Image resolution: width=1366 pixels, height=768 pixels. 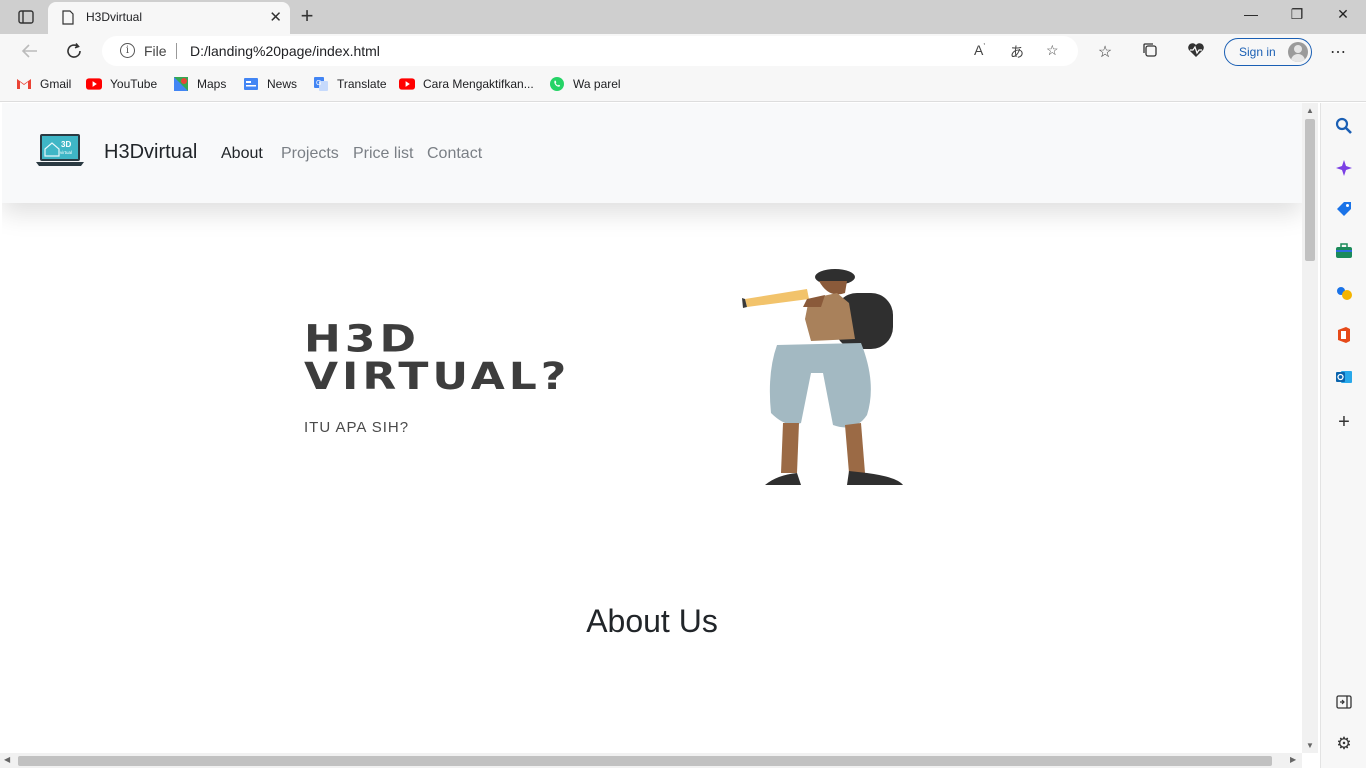 What do you see at coordinates (357, 427) in the screenshot?
I see `hero-subtitle: ITU APA SIH?` at bounding box center [357, 427].